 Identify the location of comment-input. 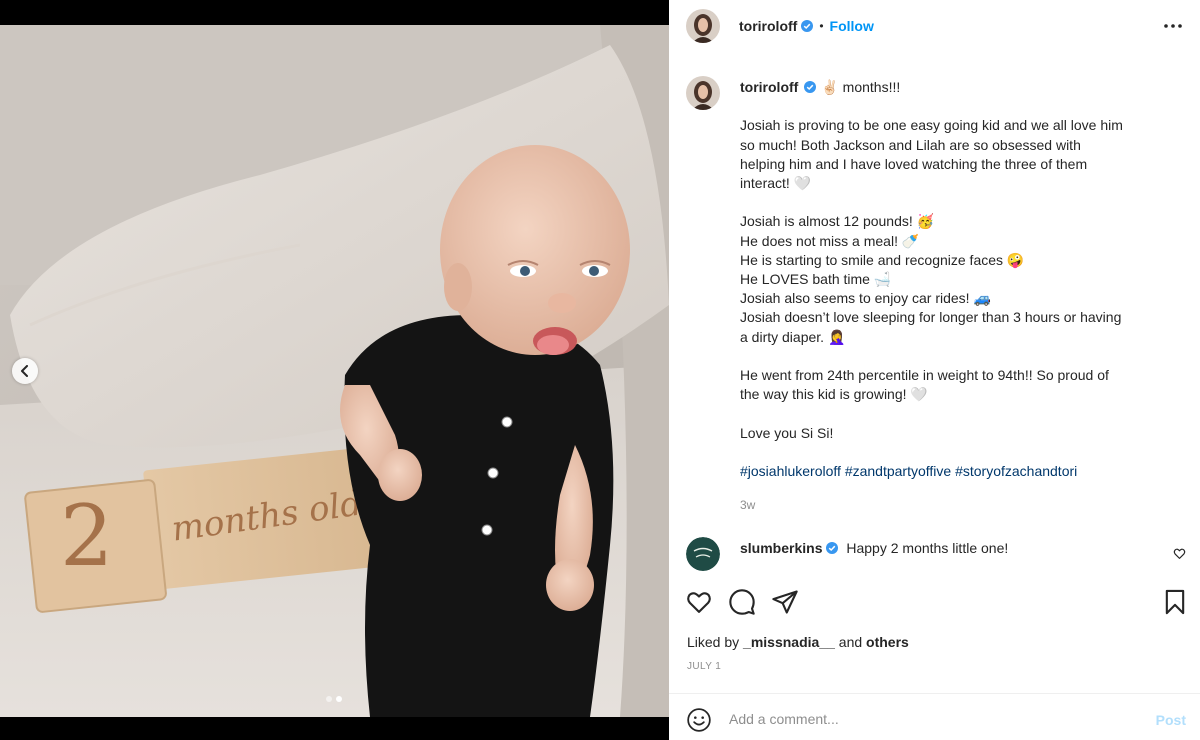
(929, 719).